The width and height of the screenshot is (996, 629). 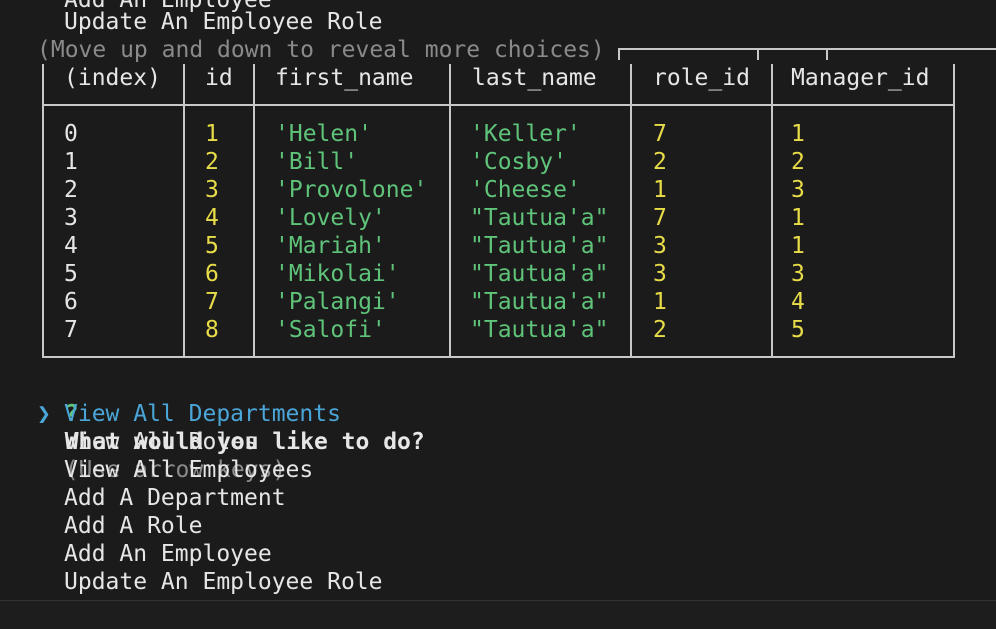 What do you see at coordinates (330, 218) in the screenshot?
I see `cell-first-name: 'Lovely'` at bounding box center [330, 218].